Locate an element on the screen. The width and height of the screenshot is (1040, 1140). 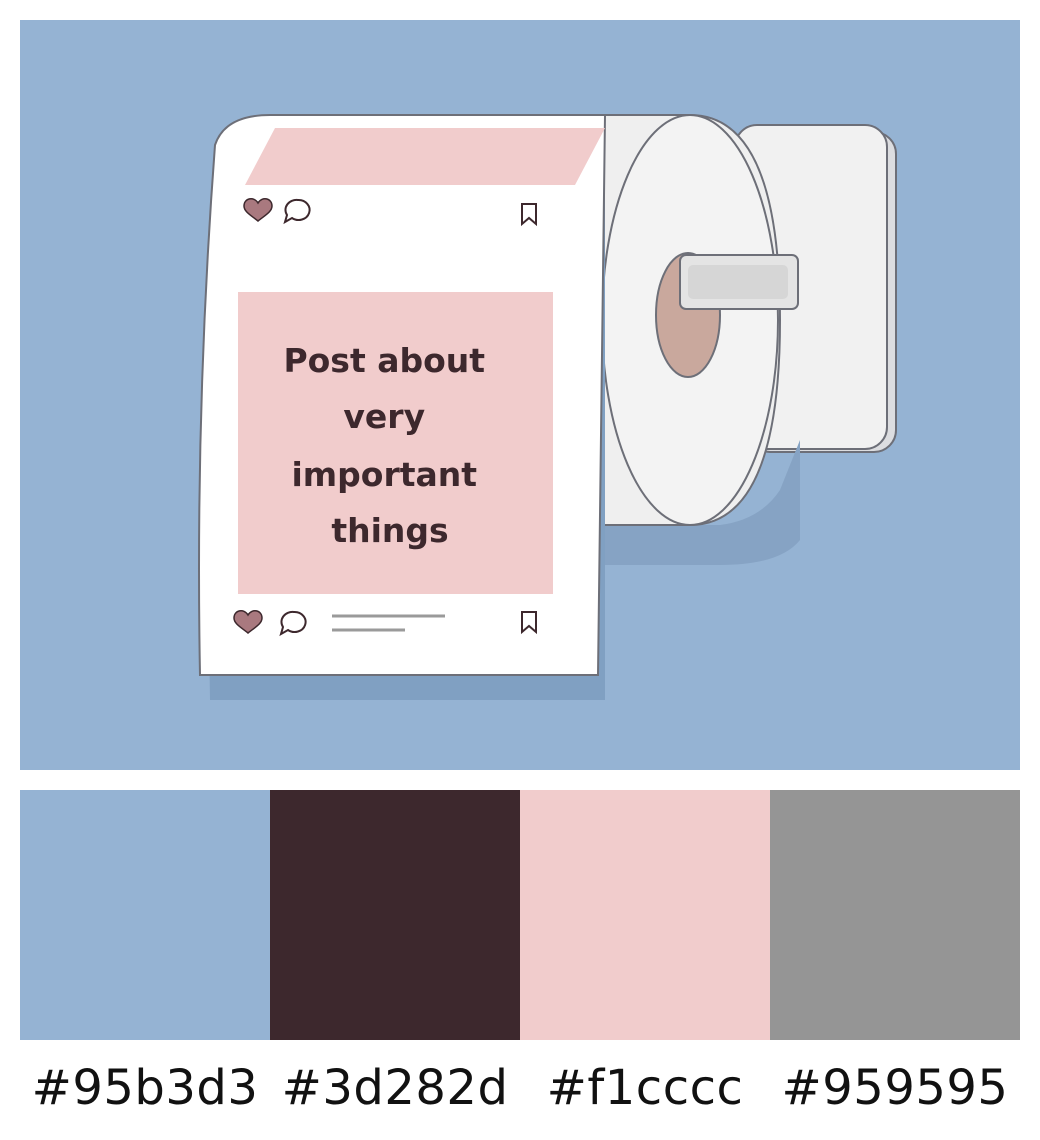
hex-labels: #95b3d3 #3d282d #f1cccc #959595 is located at coordinates (520, 1090).